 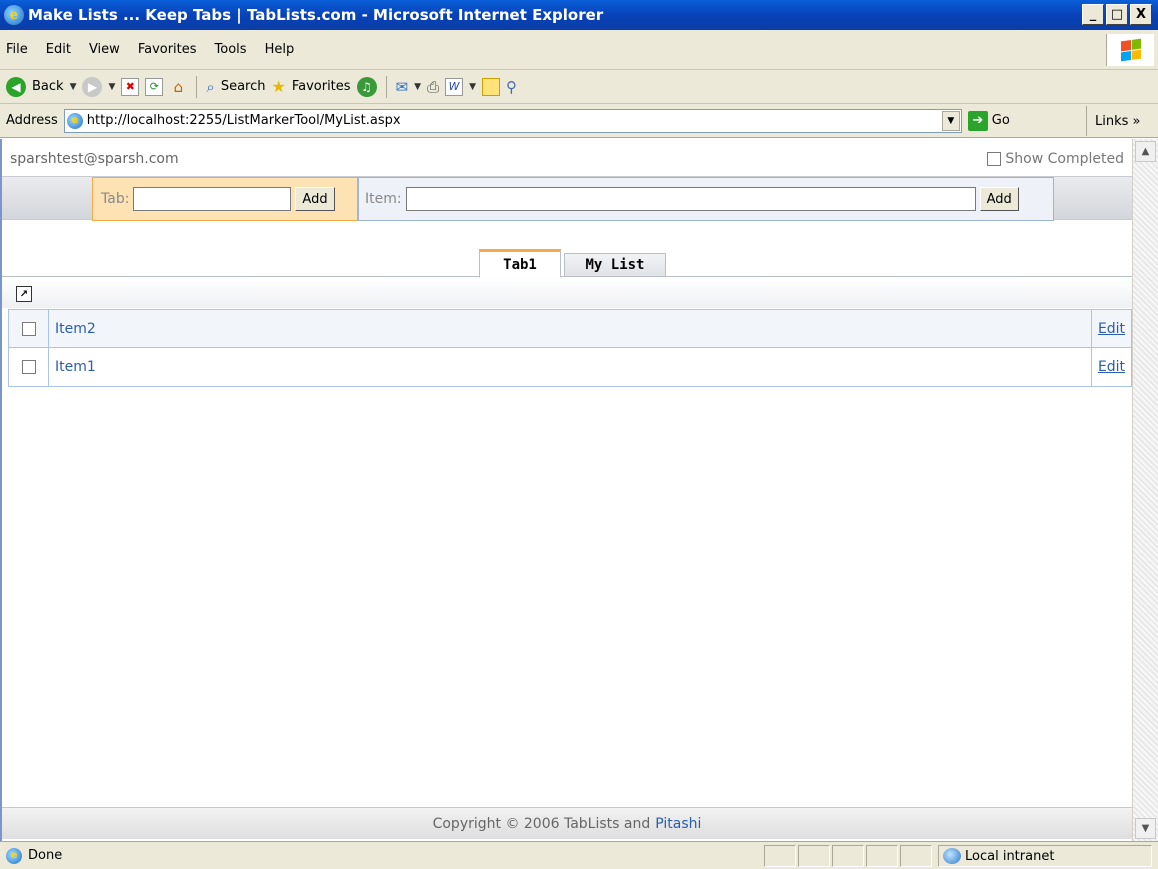 I want to click on add-tab-panel: Tab: Add, so click(x=225, y=199).